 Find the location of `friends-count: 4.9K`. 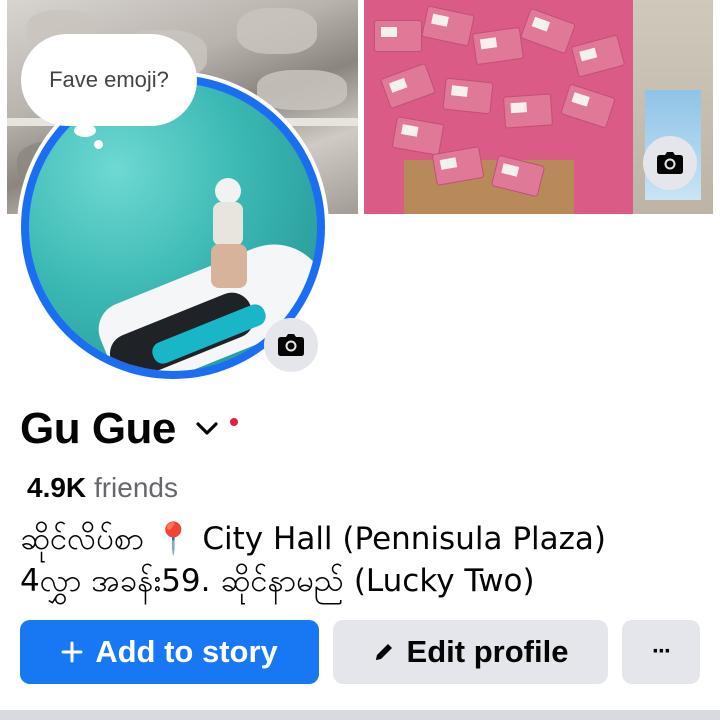

friends-count: 4.9K is located at coordinates (57, 487).